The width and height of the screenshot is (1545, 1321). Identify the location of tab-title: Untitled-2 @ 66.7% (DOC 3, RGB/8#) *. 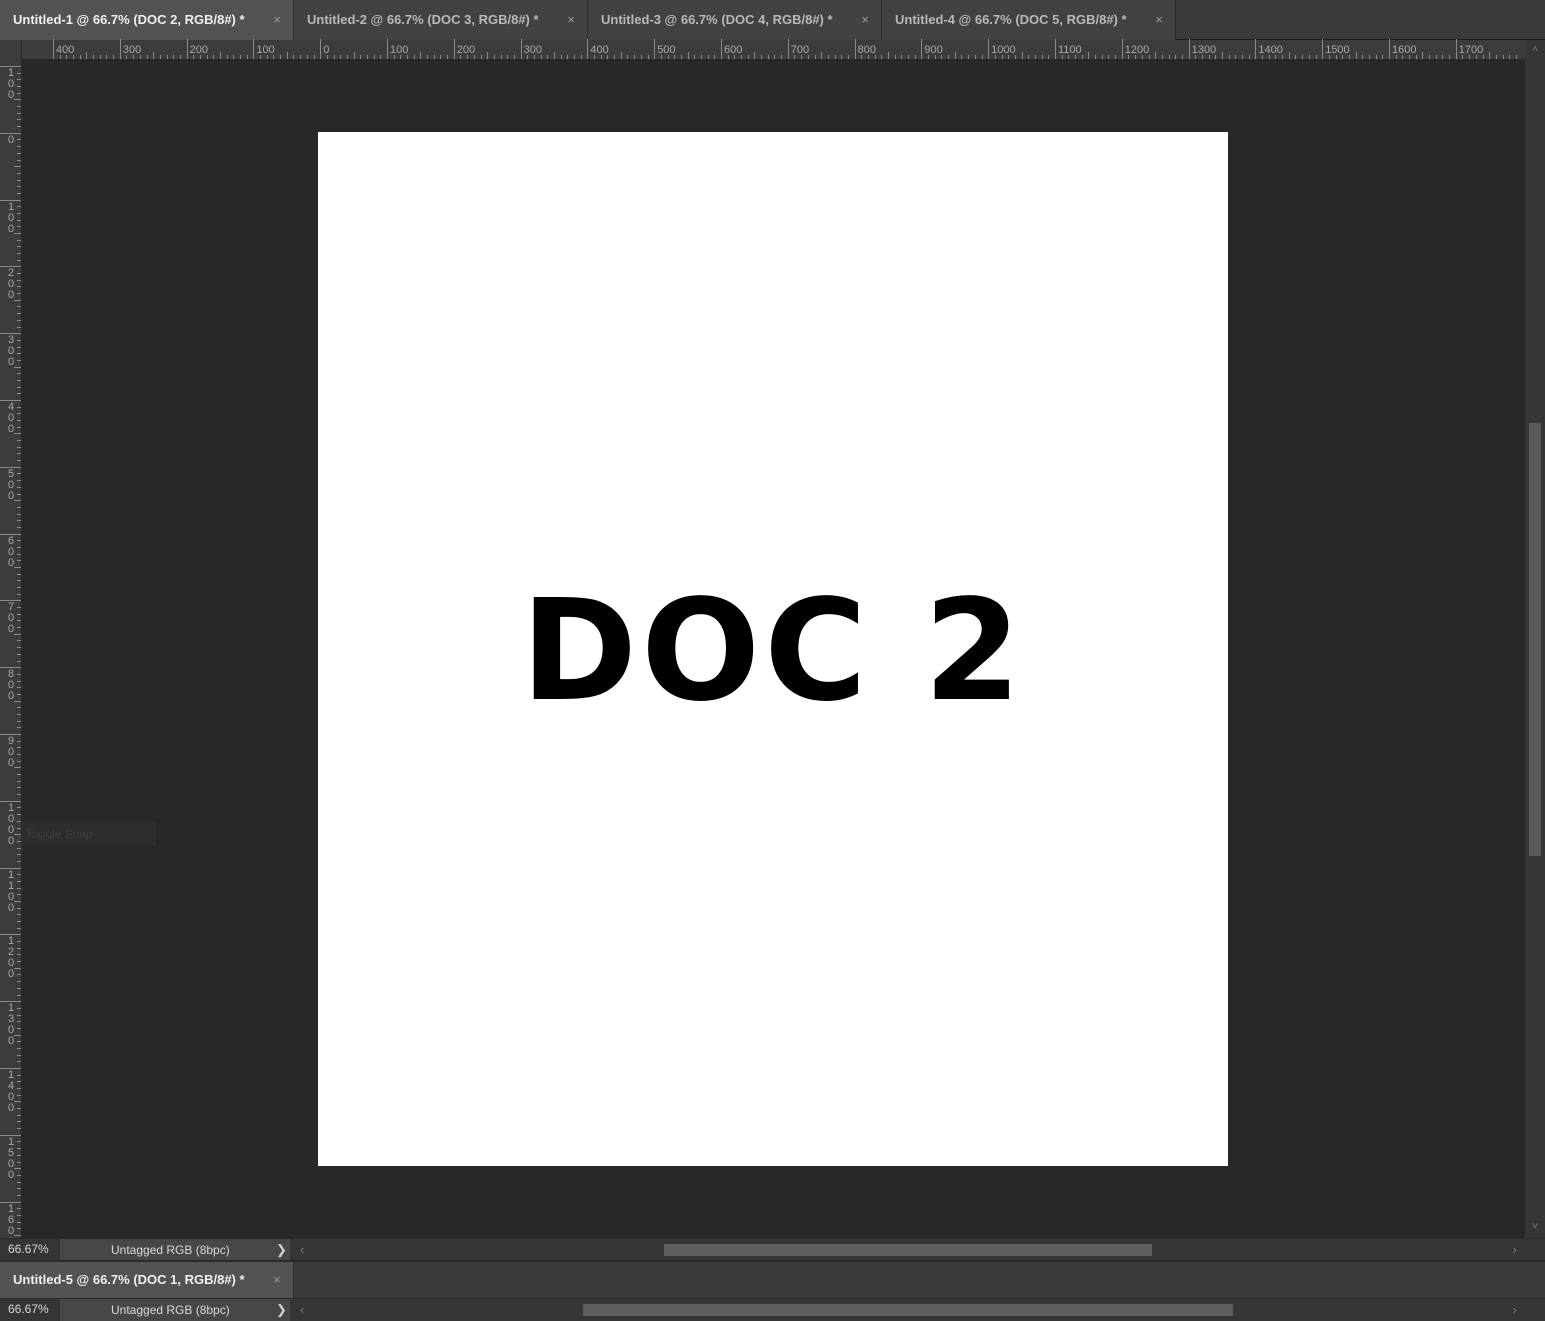
(423, 19).